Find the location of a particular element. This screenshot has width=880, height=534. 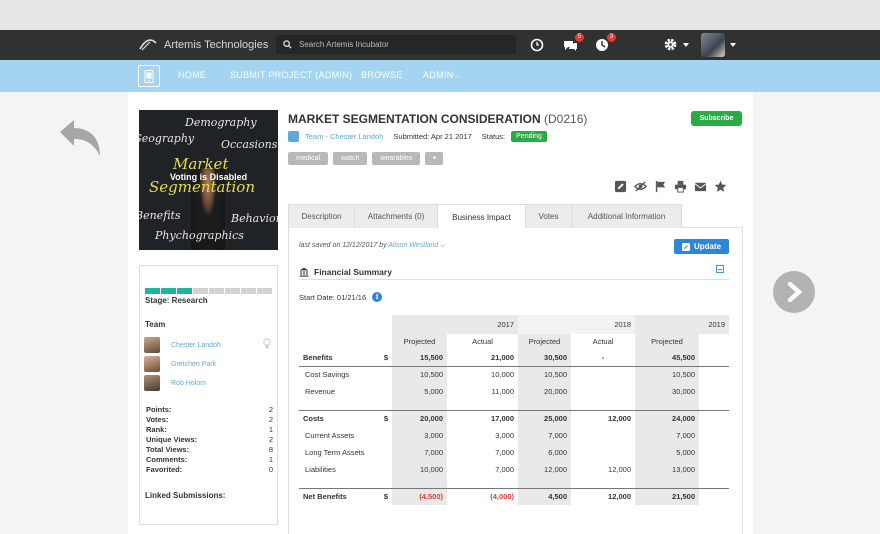

browser-chrome is located at coordinates (440, 15).